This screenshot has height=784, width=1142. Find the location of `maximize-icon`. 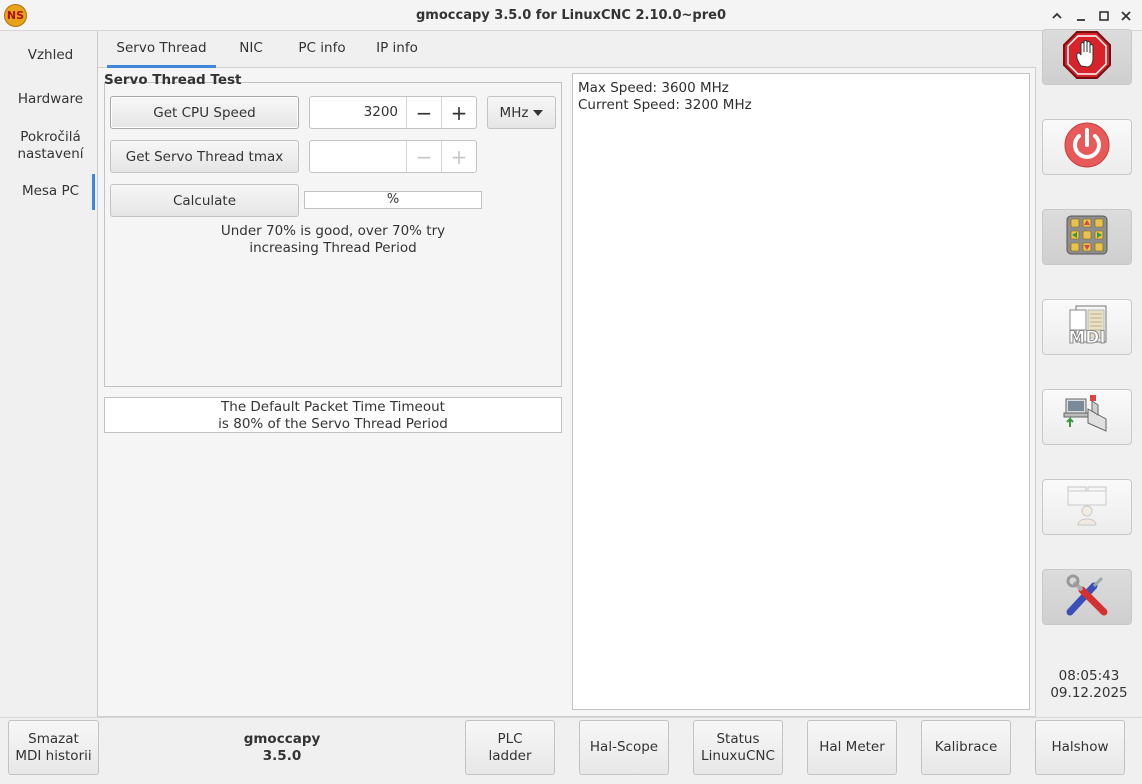

maximize-icon is located at coordinates (1104, 16).